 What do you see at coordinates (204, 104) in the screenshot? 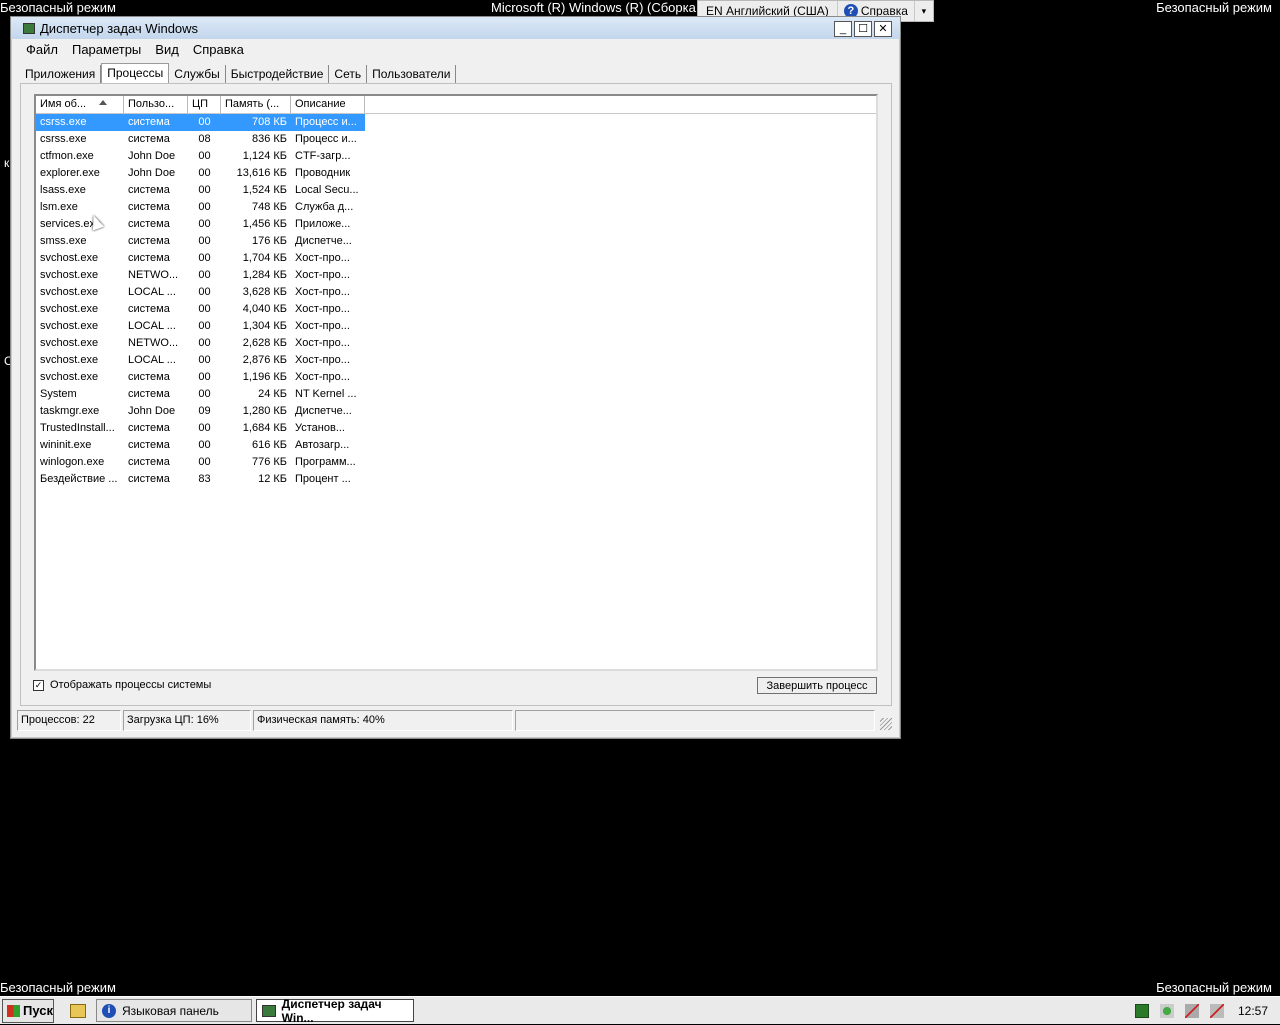
I see `column-header-cpu: ЦП` at bounding box center [204, 104].